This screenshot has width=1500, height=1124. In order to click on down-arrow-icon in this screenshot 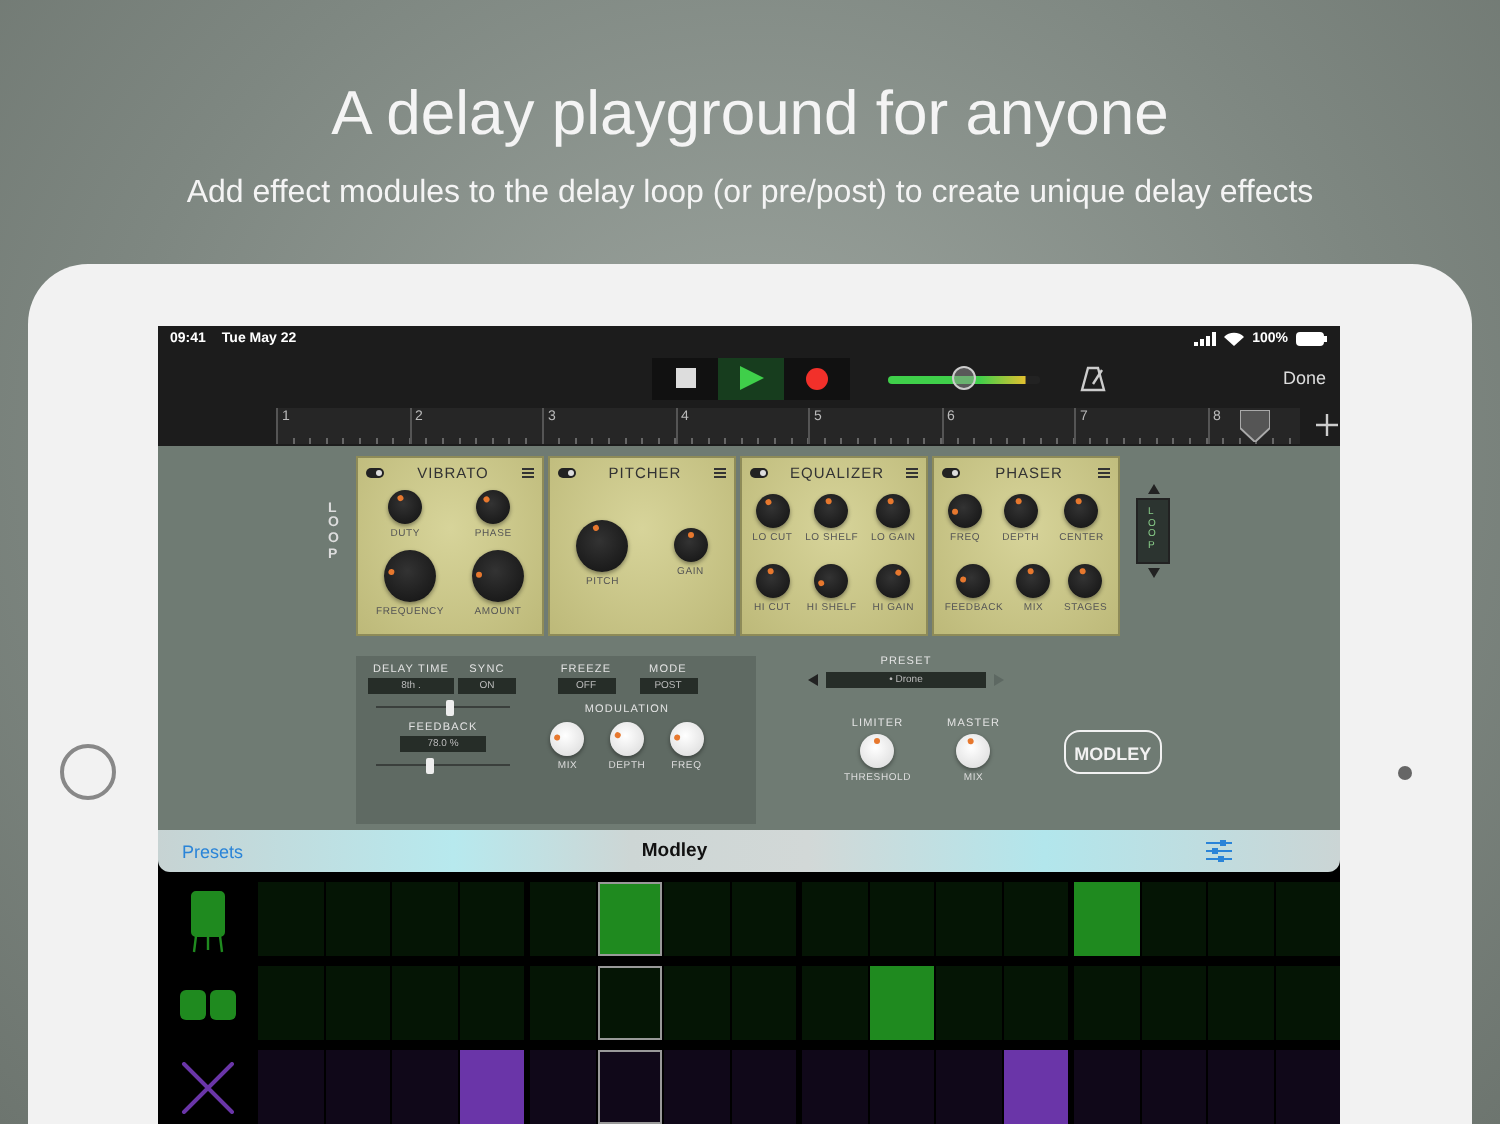, I will do `click(1153, 572)`.